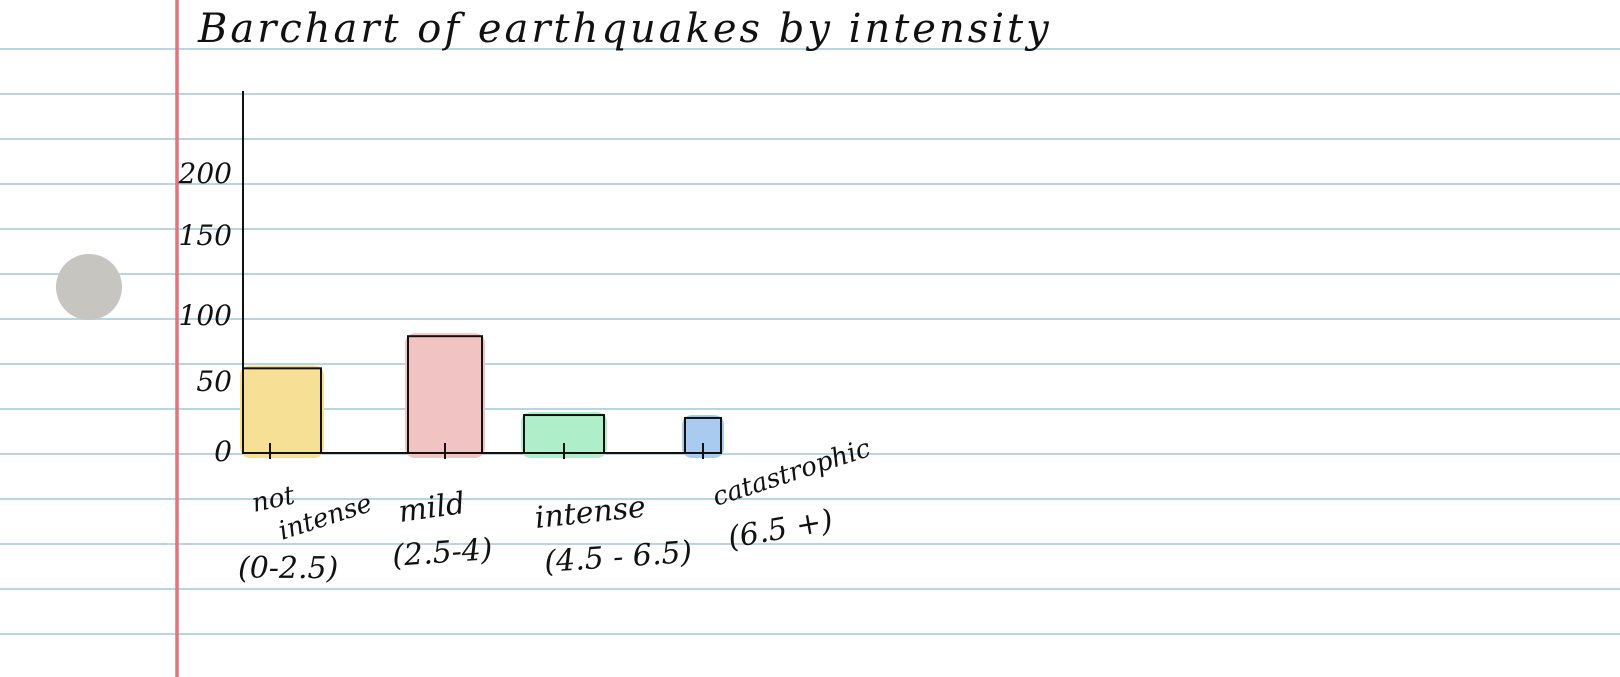 The image size is (1620, 677). What do you see at coordinates (590, 513) in the screenshot?
I see `x-category-label-line: intense` at bounding box center [590, 513].